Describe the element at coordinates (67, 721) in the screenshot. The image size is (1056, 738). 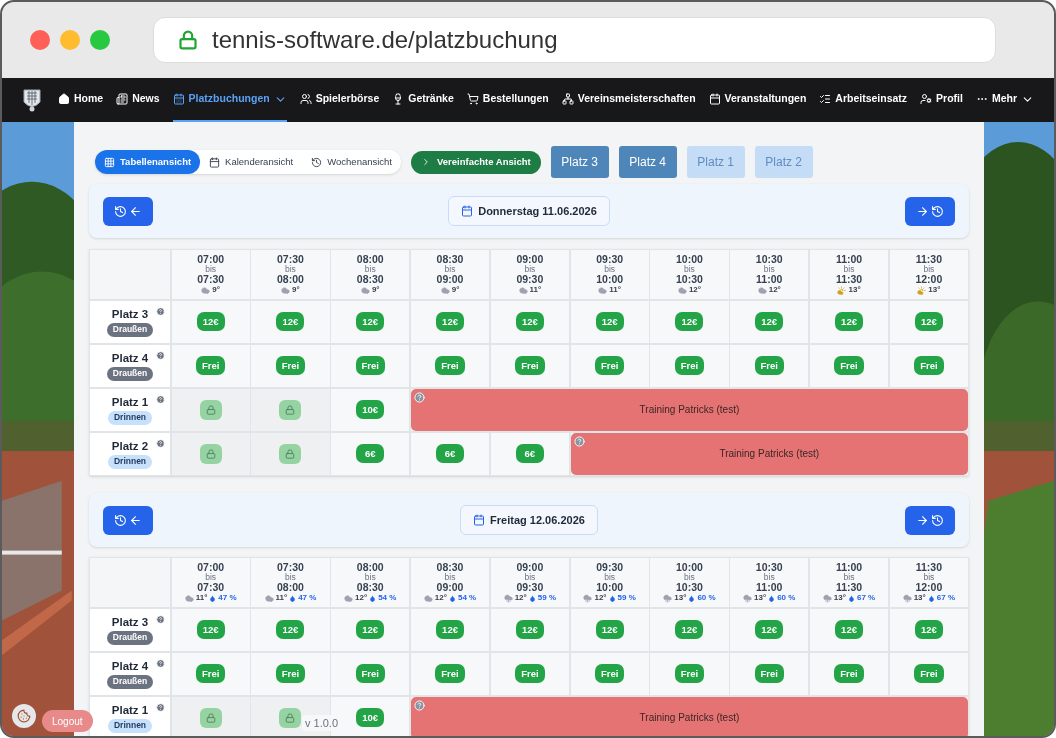
I see `logout-button: Logout` at that location.